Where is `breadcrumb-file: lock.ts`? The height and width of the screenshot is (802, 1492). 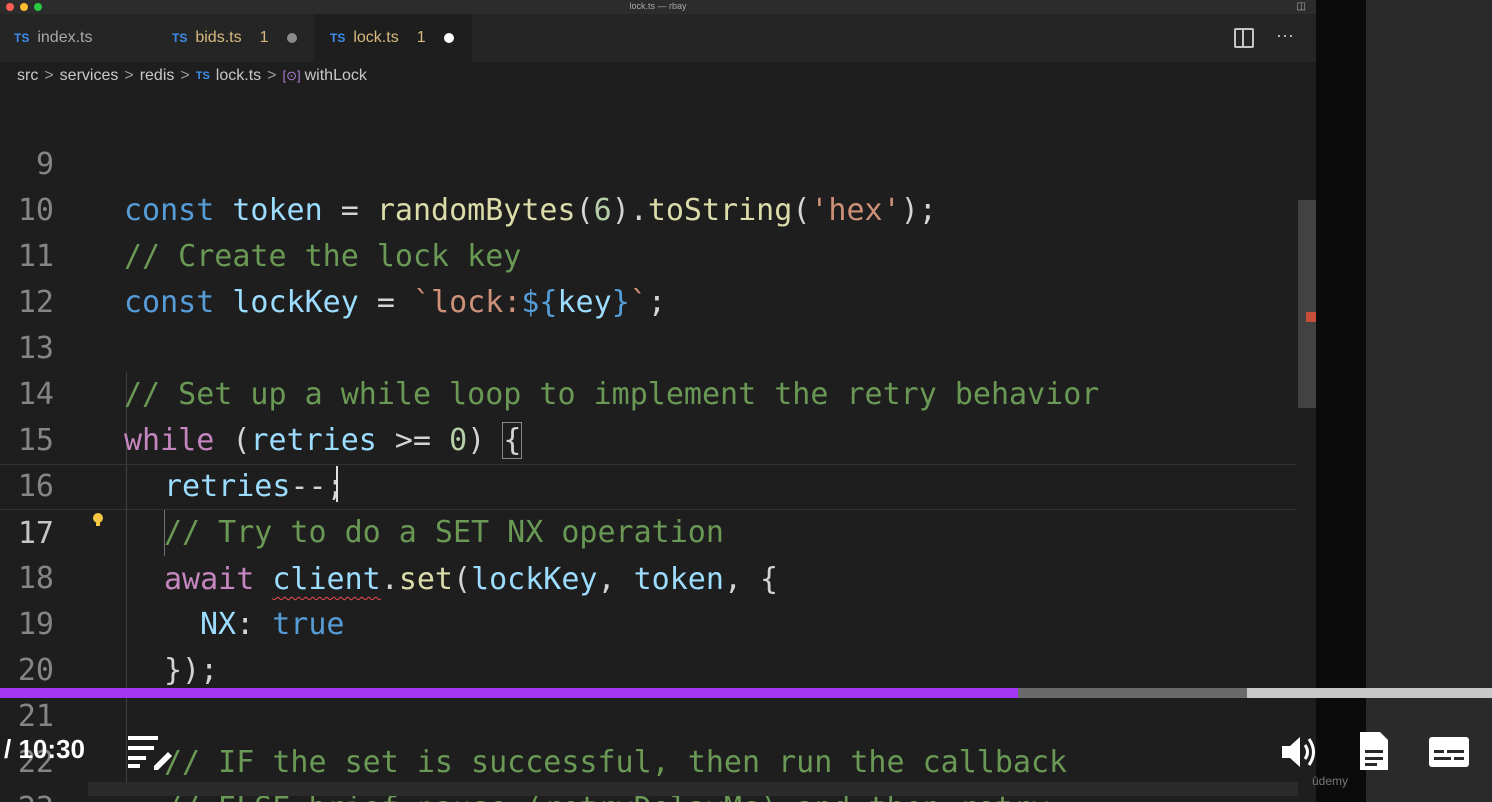 breadcrumb-file: lock.ts is located at coordinates (238, 76).